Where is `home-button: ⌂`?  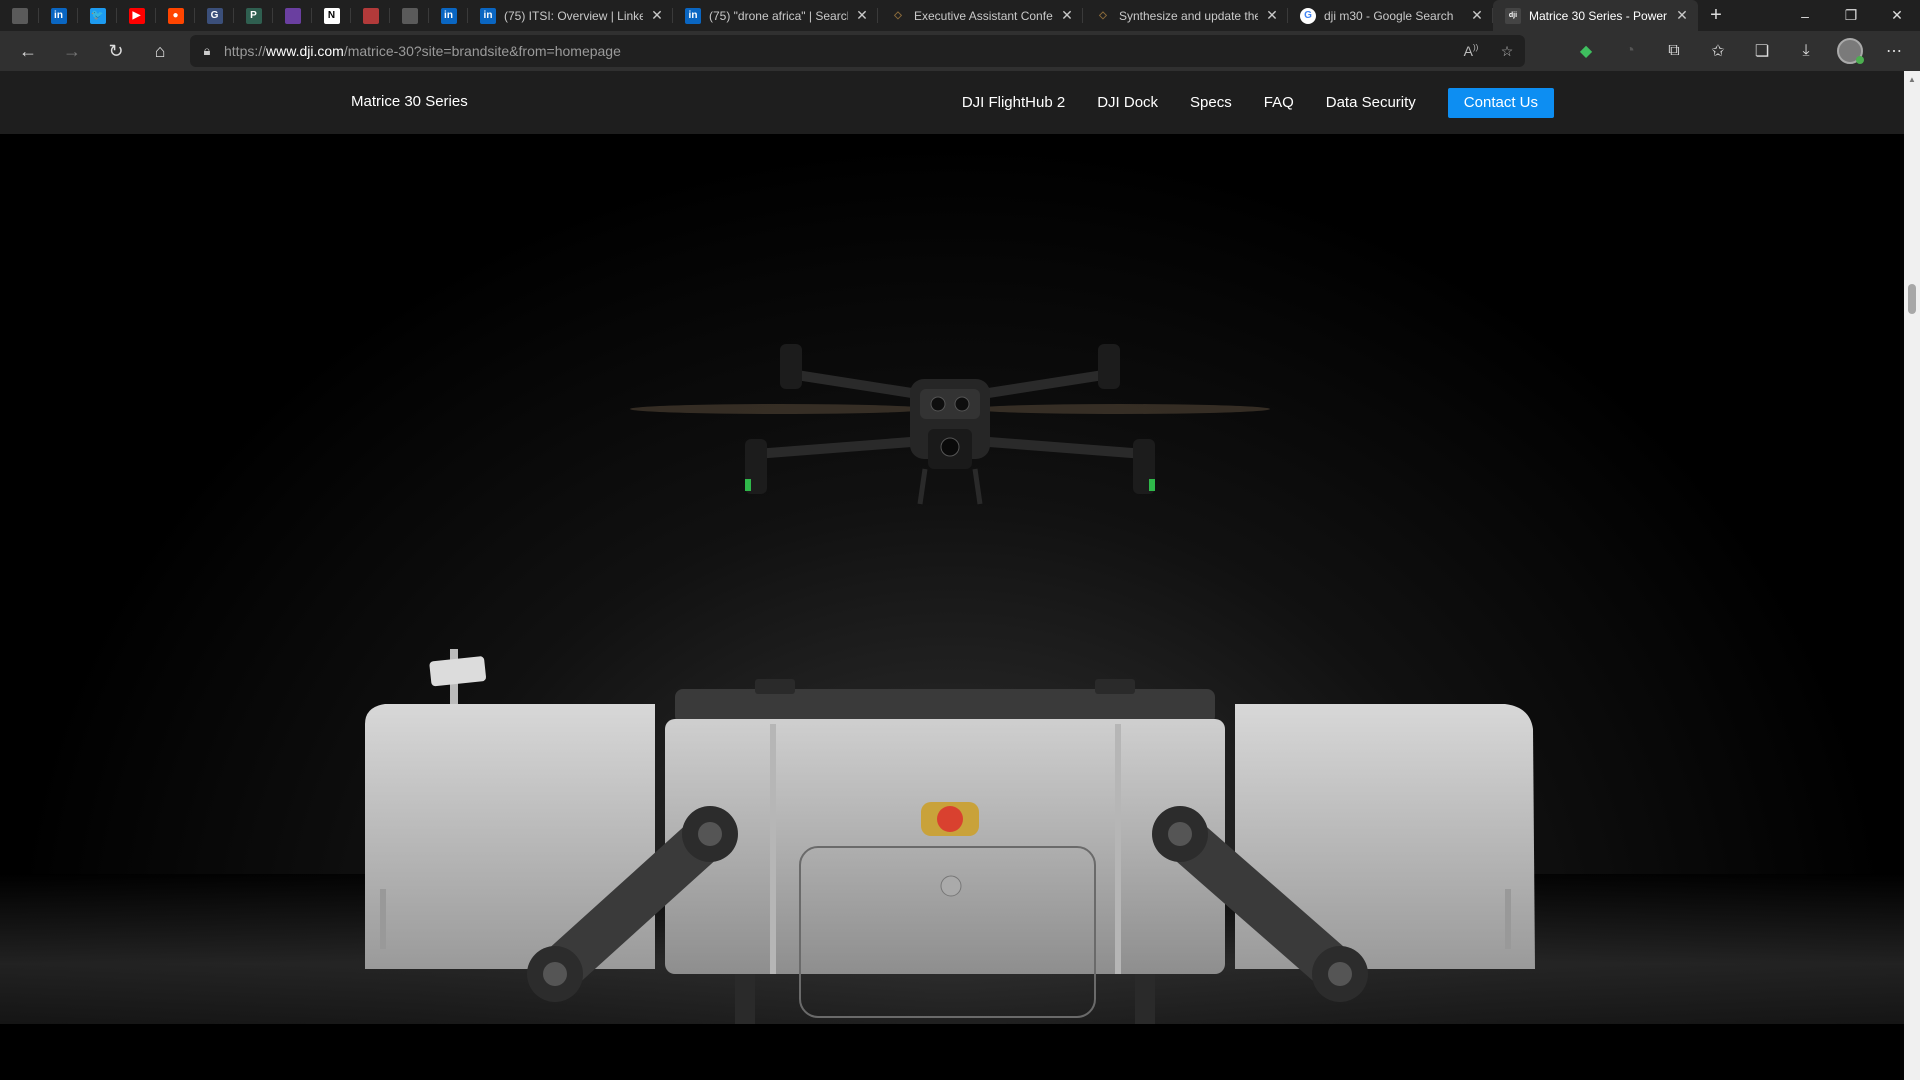 home-button: ⌂ is located at coordinates (160, 51).